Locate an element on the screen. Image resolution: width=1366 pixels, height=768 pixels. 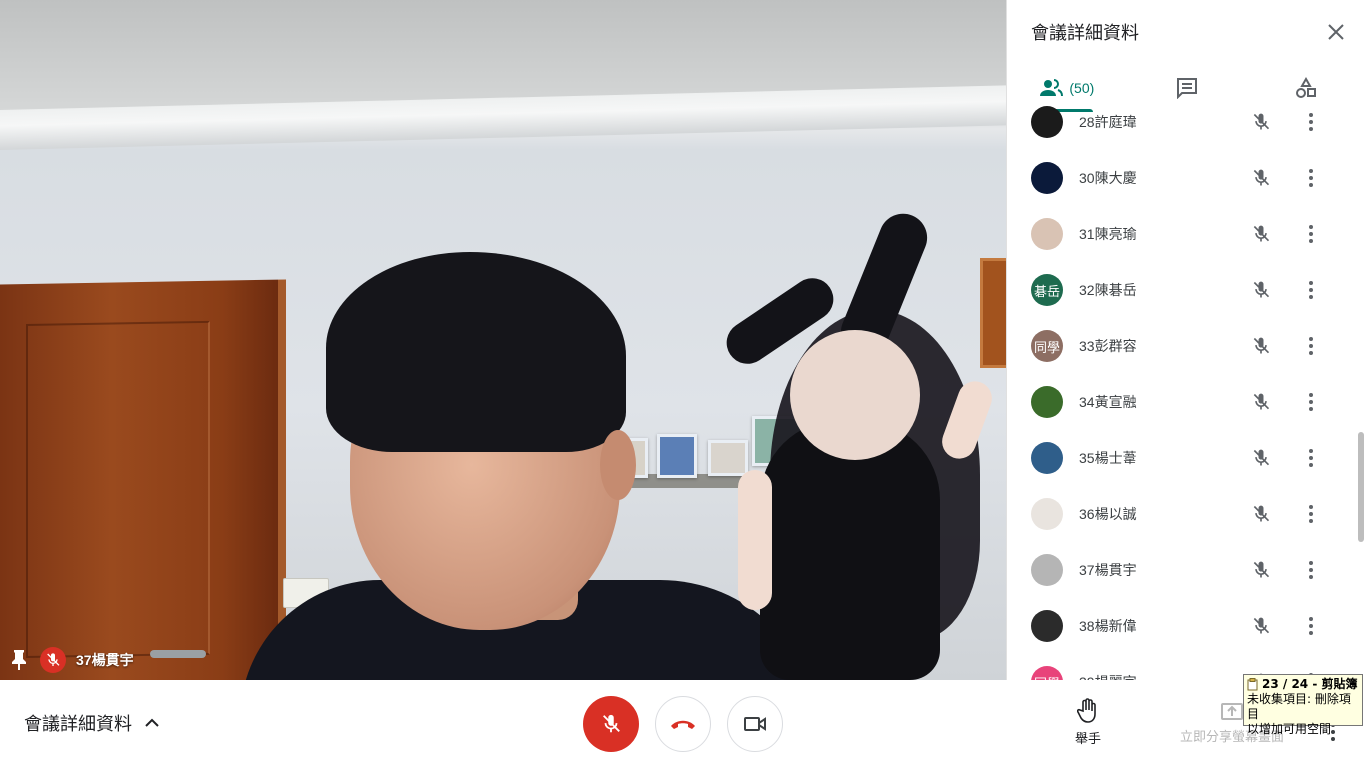
raise-hand-label: 舉手 is located at coordinates (1087, 738).